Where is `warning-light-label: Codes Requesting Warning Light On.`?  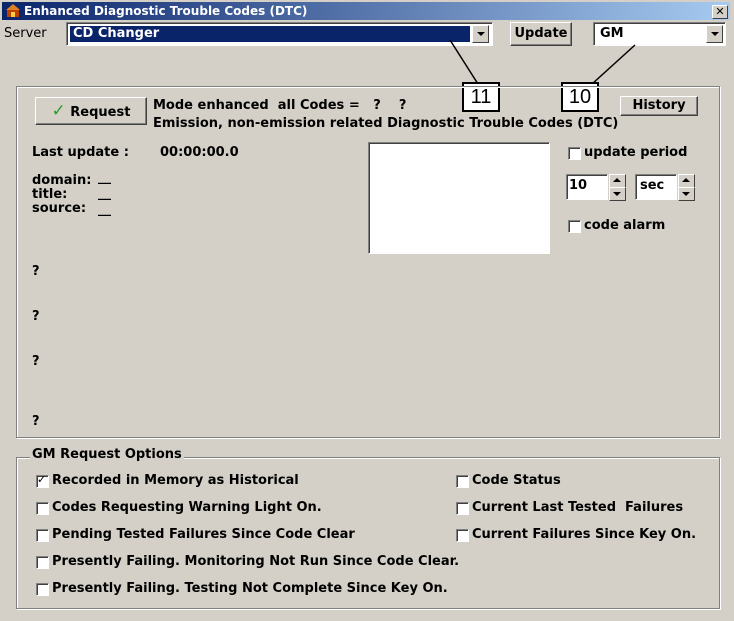
warning-light-label: Codes Requesting Warning Light On. is located at coordinates (187, 507).